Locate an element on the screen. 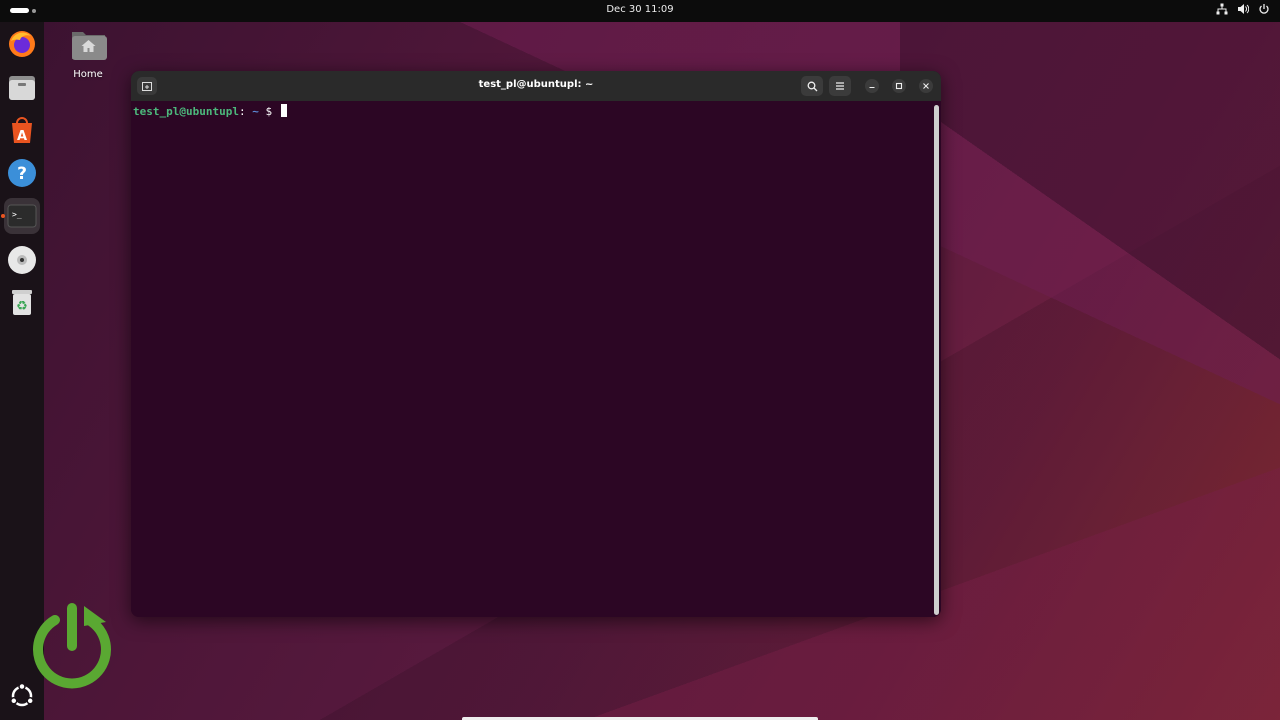 This screenshot has width=1280, height=720. clock: Dec 30 11:09 is located at coordinates (640, 9).